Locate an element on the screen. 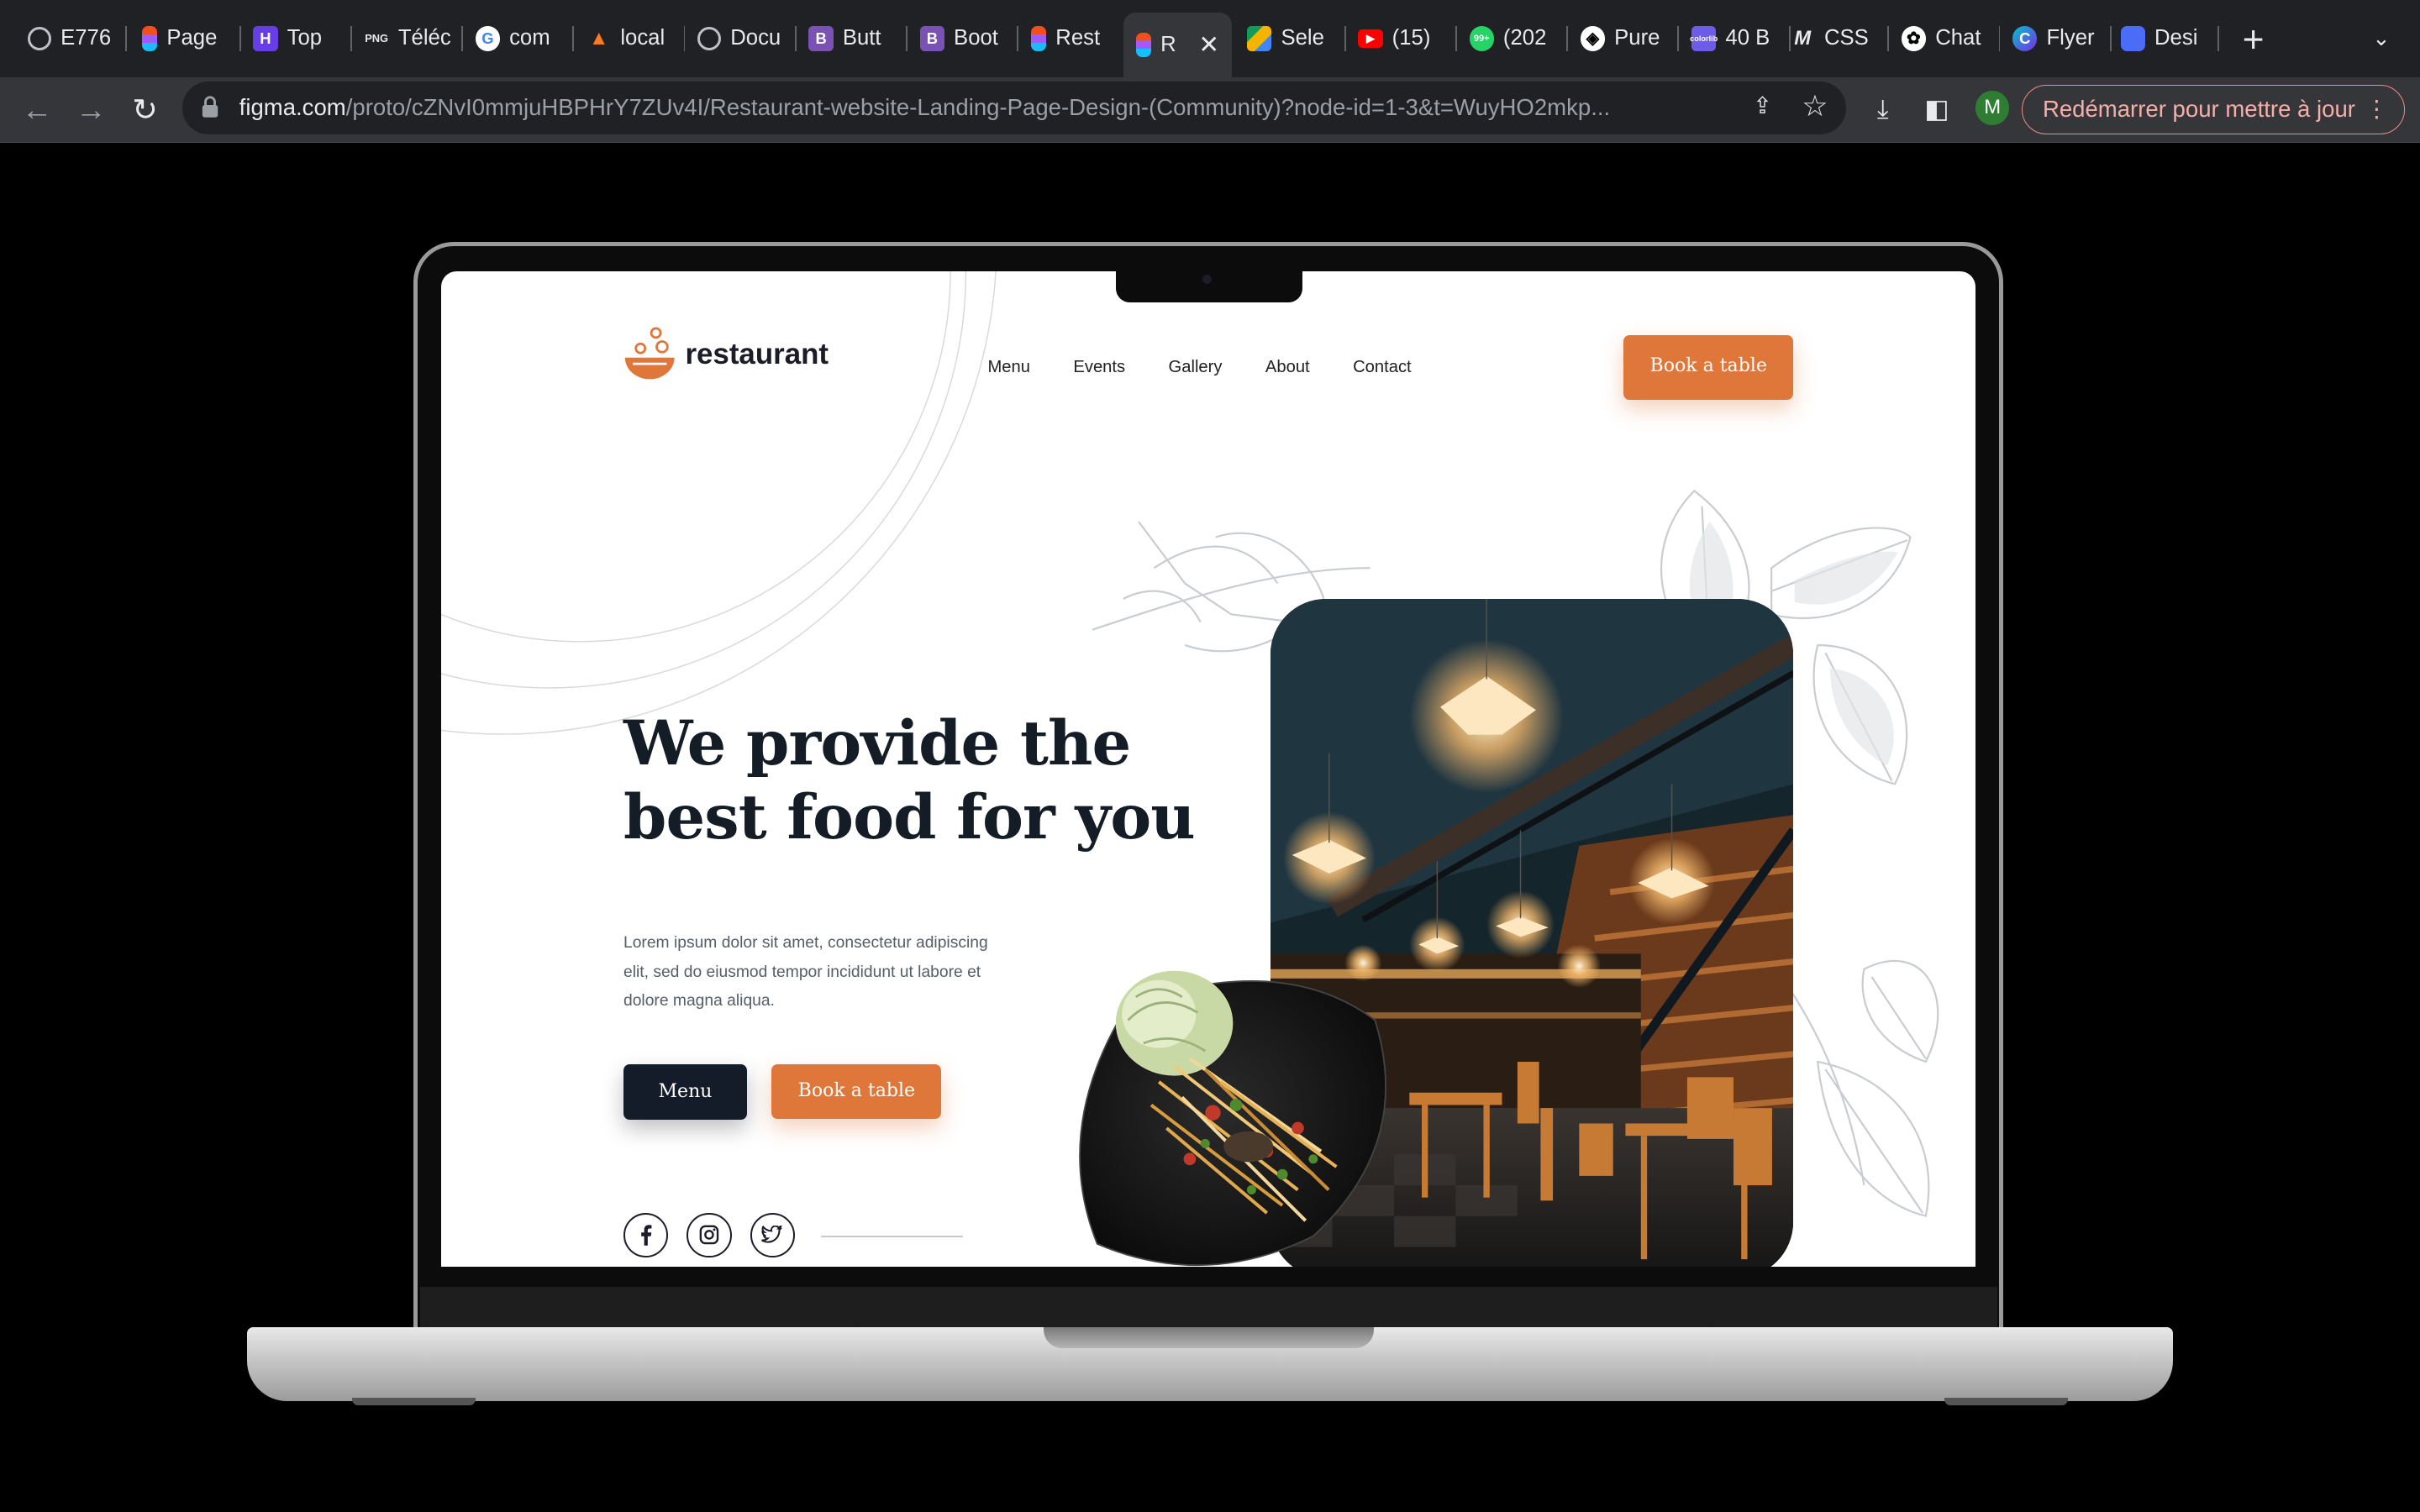  design-icon is located at coordinates (2132, 38).